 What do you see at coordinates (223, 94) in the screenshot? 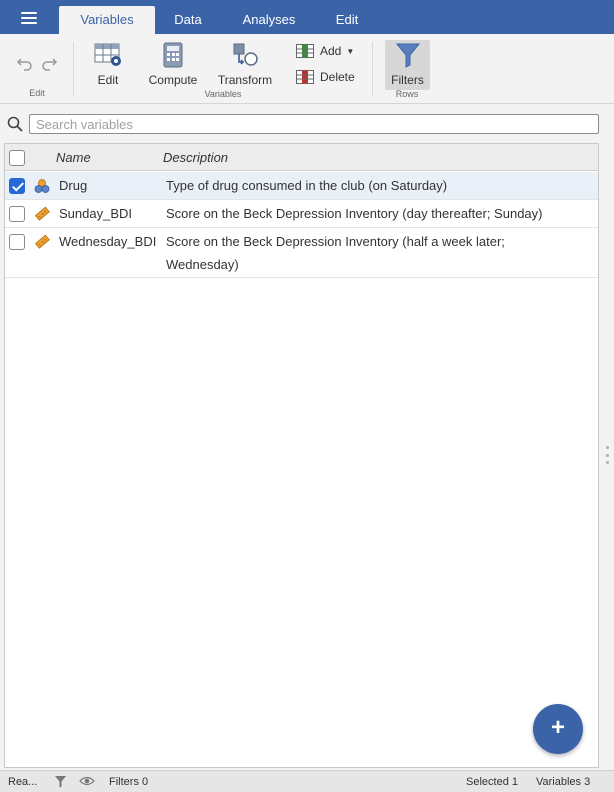
I see `variables-group-label: Variables` at bounding box center [223, 94].